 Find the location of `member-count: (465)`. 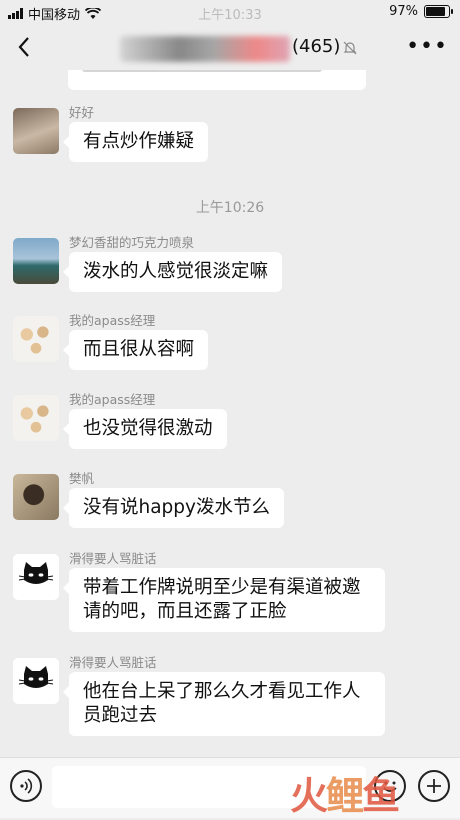

member-count: (465) is located at coordinates (316, 46).